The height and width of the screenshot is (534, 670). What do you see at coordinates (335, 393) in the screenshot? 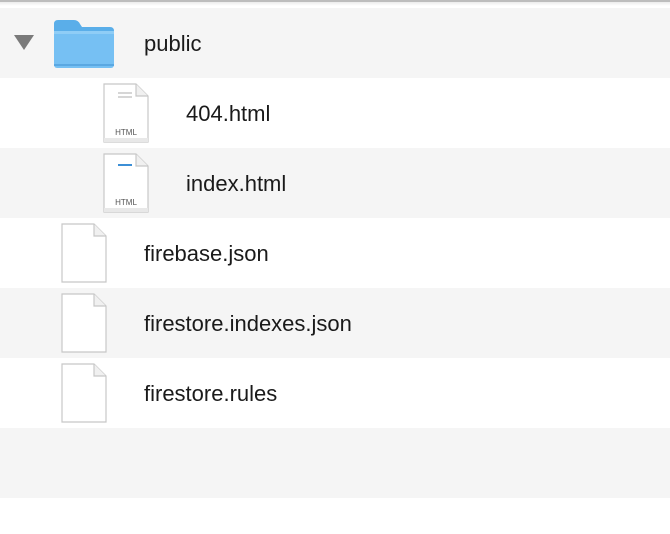
I see `list-row-firestore-rules: firestore.rules` at bounding box center [335, 393].